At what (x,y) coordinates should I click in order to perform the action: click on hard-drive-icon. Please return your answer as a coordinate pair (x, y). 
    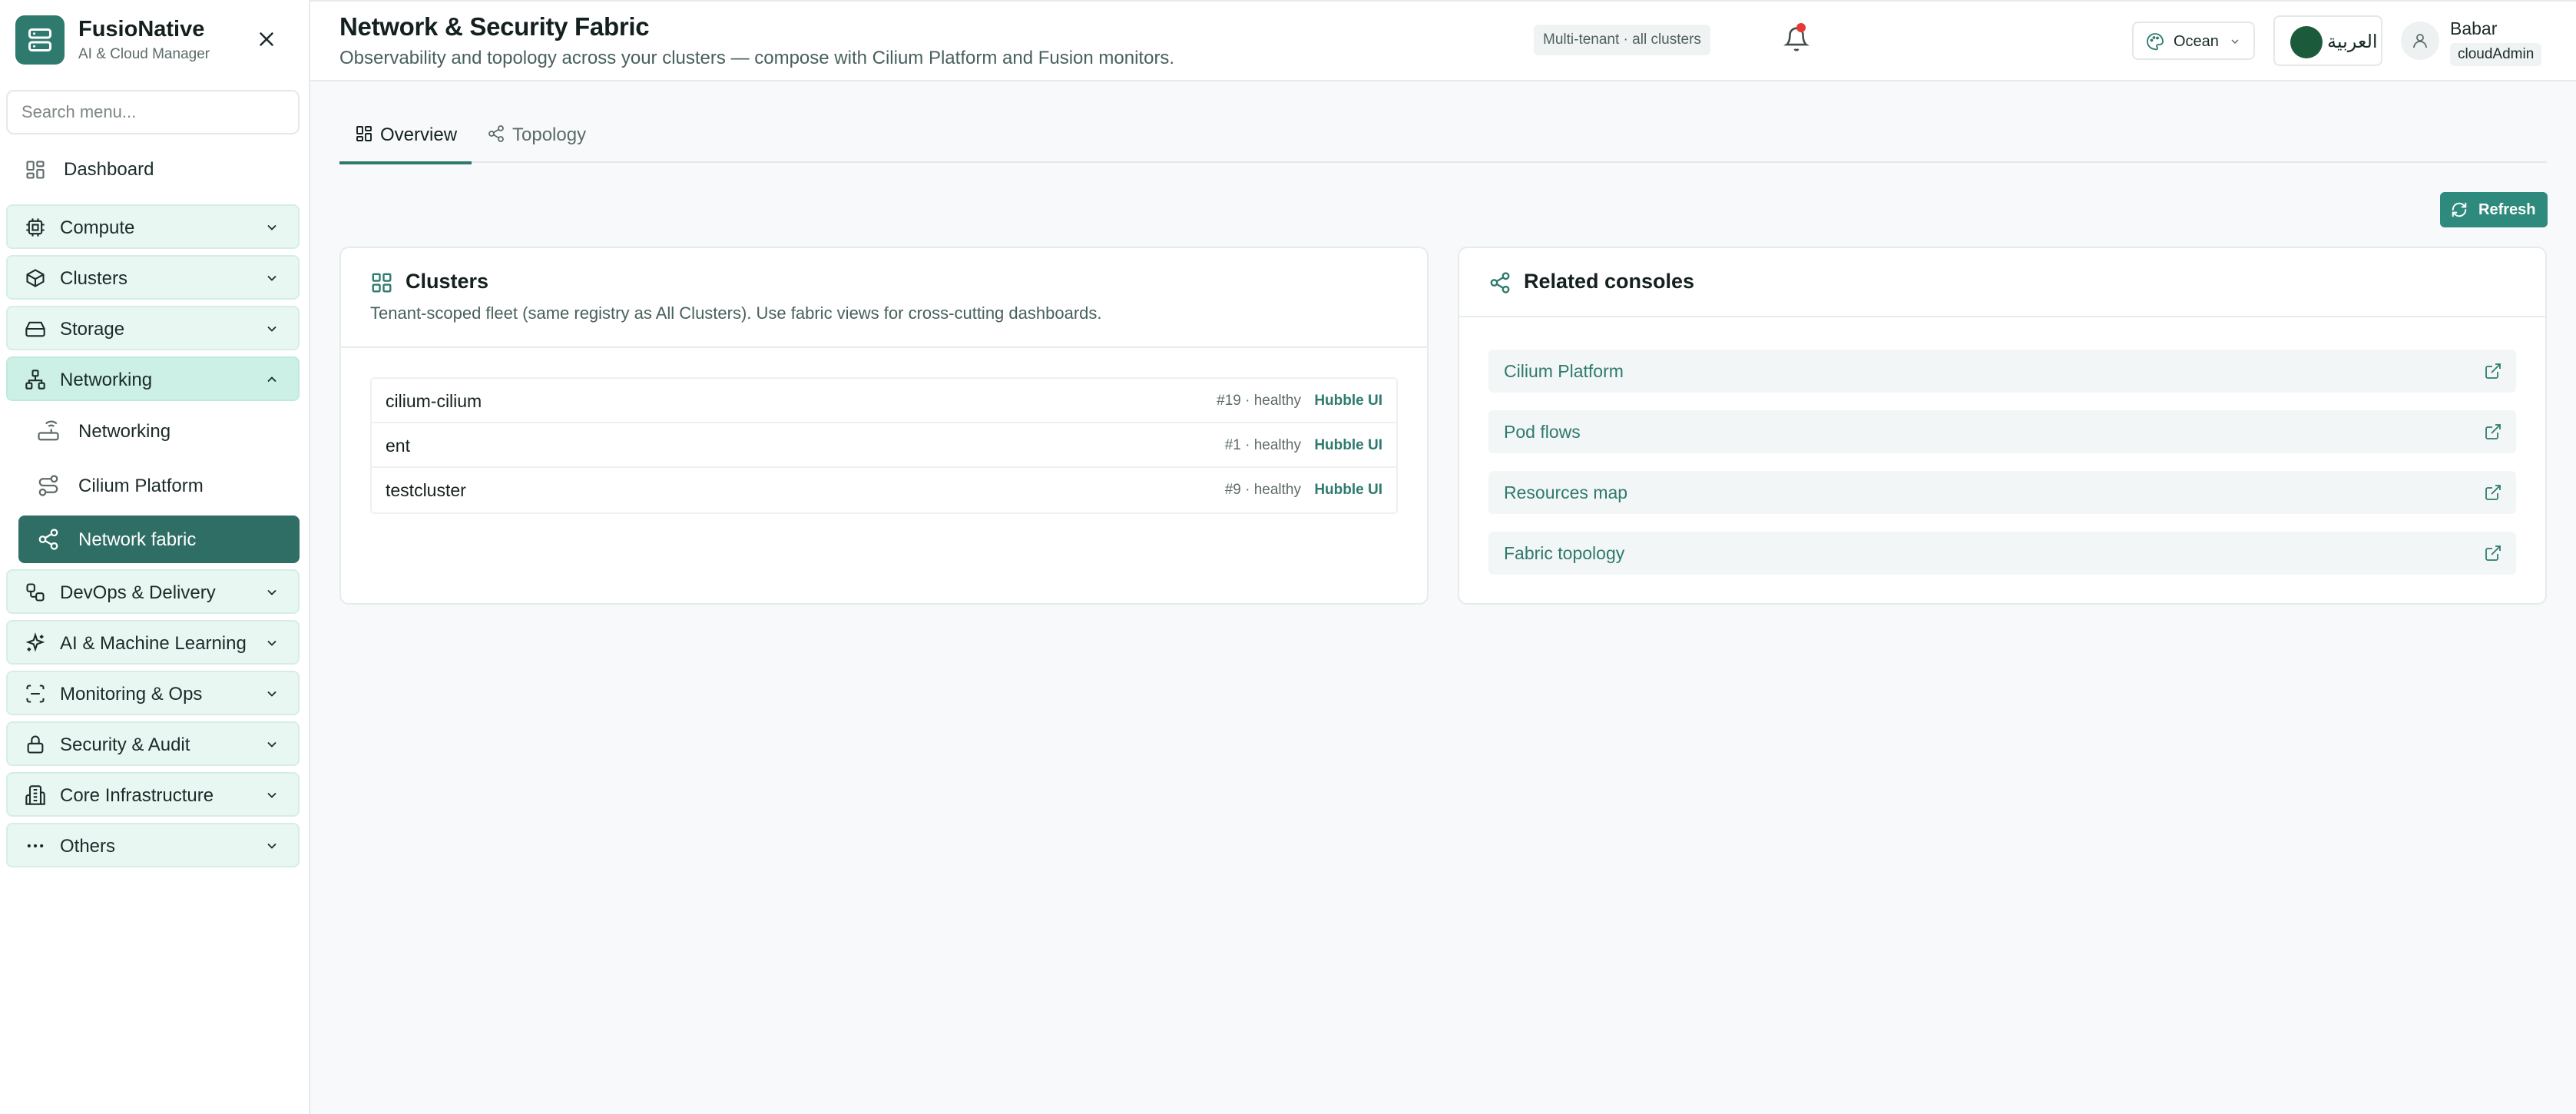
    Looking at the image, I should click on (35, 330).